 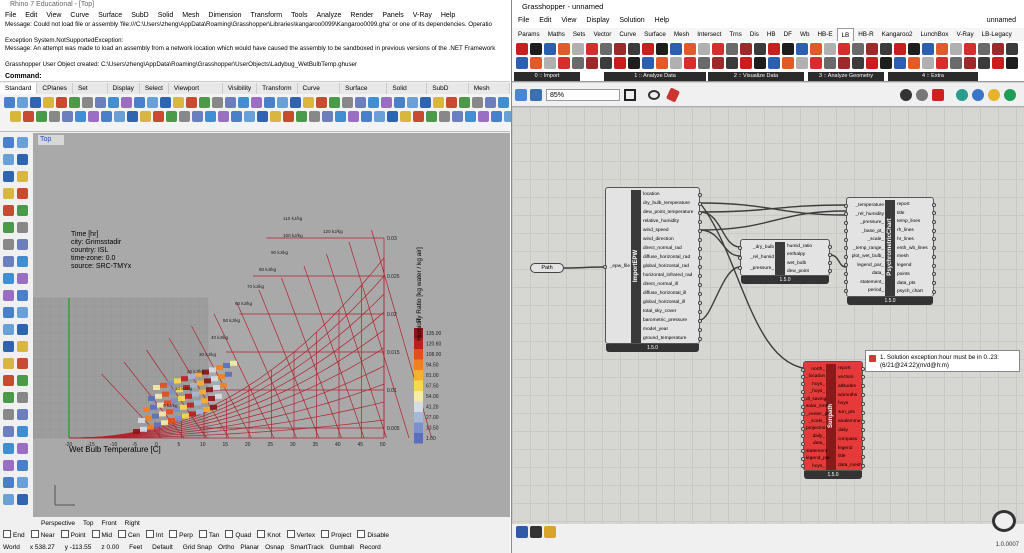 What do you see at coordinates (666, 266) in the screenshot?
I see `output-param: global_horizontal_rad` at bounding box center [666, 266].